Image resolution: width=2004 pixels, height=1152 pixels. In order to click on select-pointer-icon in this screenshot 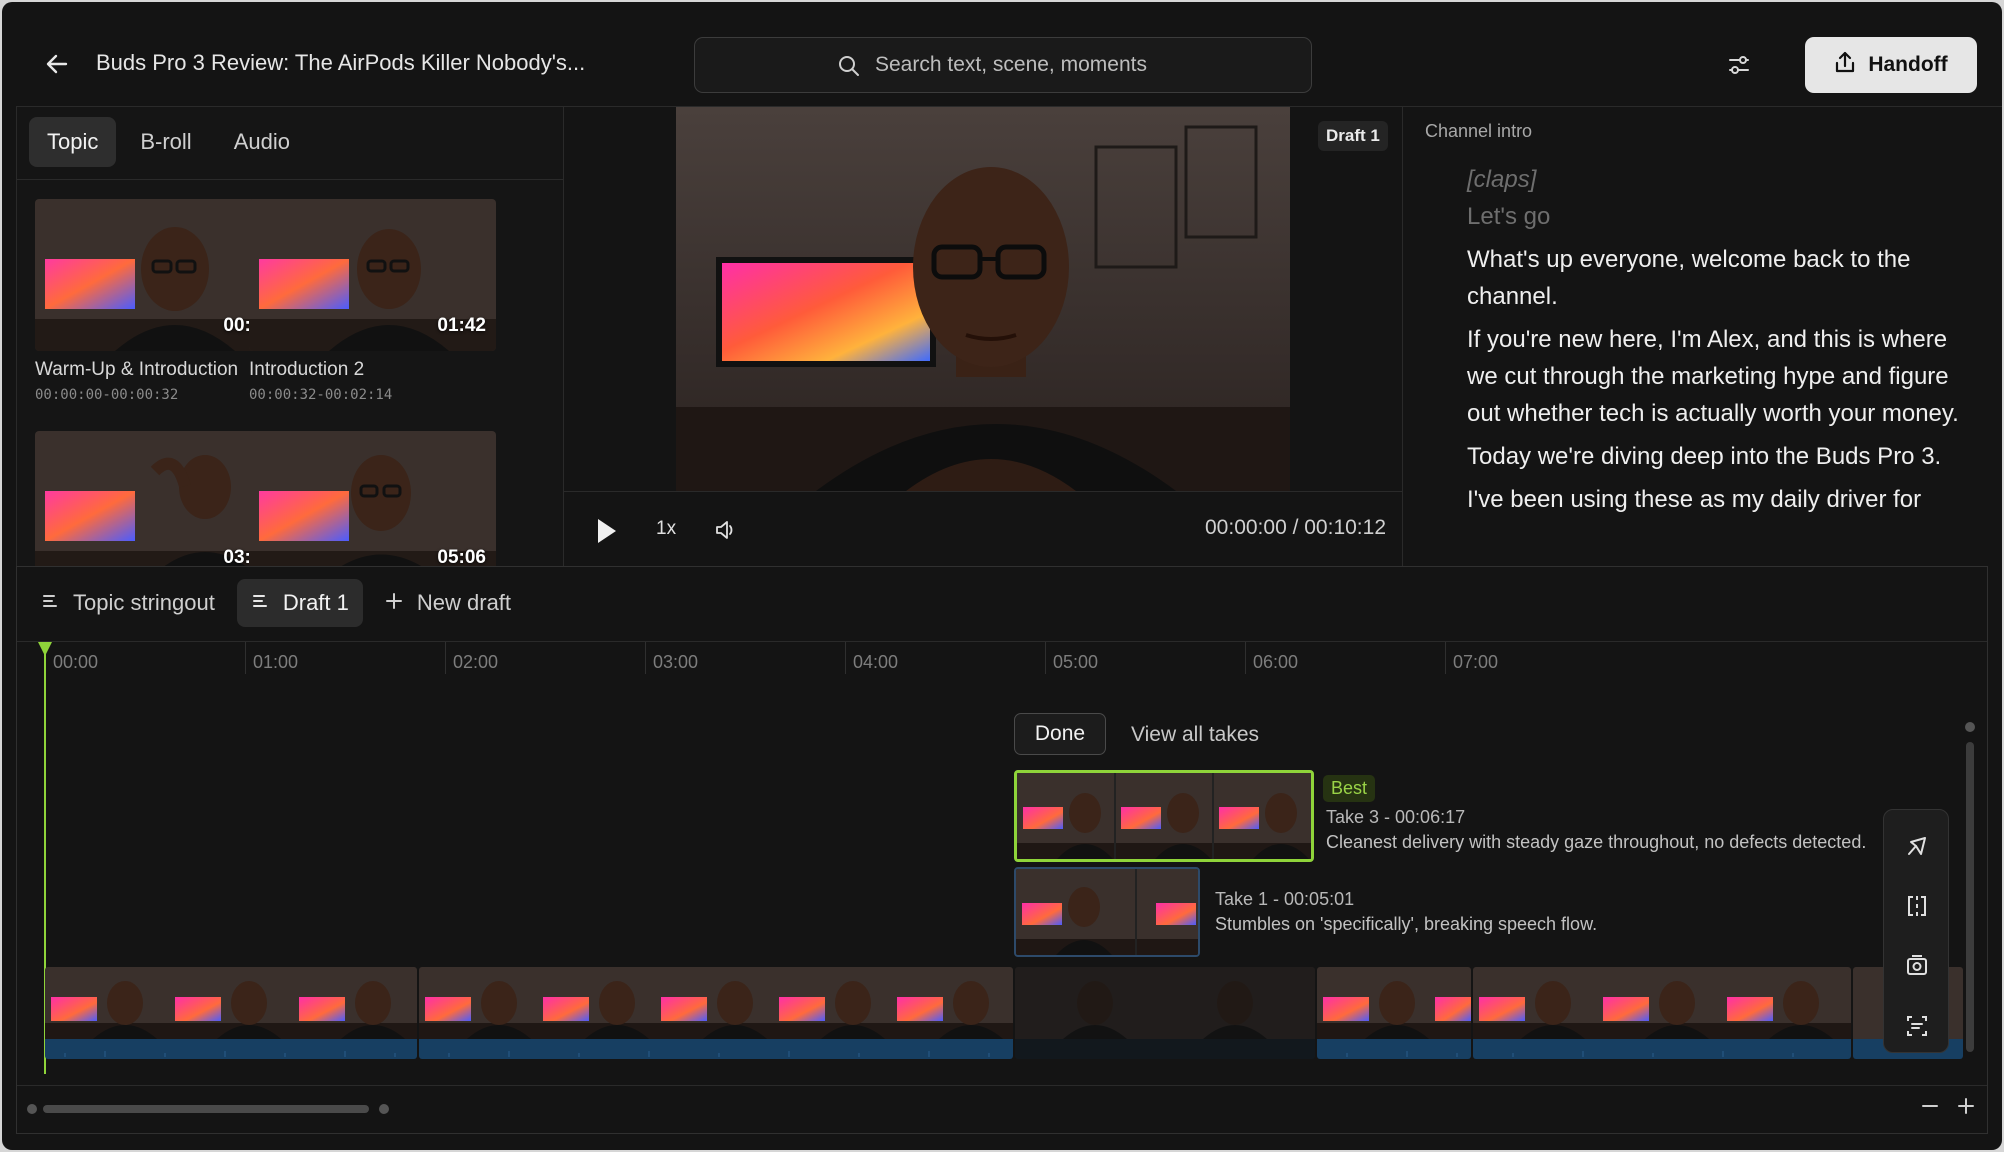, I will do `click(1917, 846)`.